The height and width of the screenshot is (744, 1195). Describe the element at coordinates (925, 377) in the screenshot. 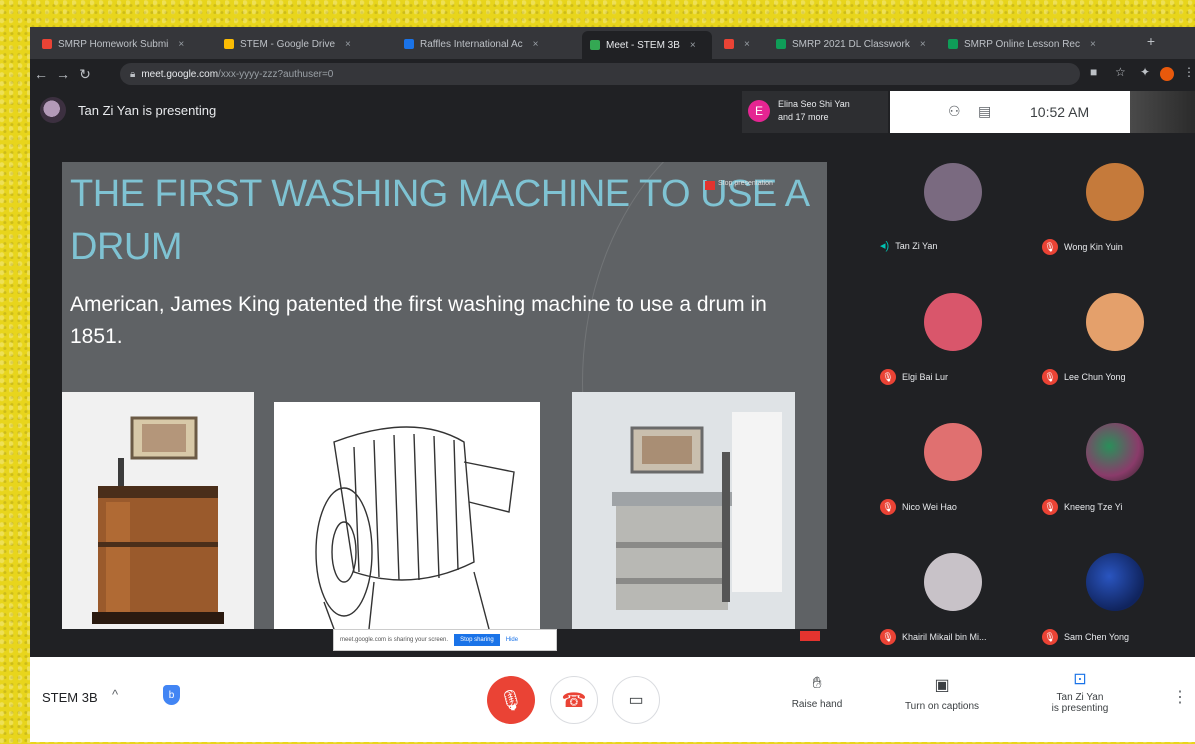

I see `participant-name: Elgi Bai Lur` at that location.